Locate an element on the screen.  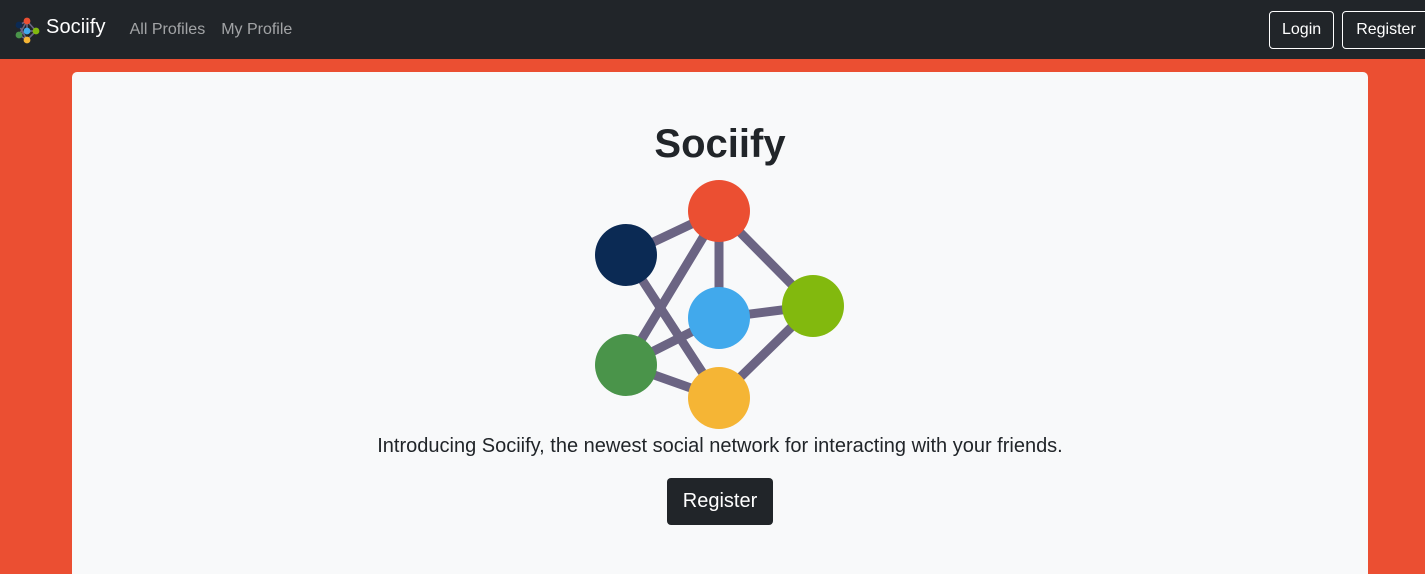
login-button: Login is located at coordinates (1301, 30).